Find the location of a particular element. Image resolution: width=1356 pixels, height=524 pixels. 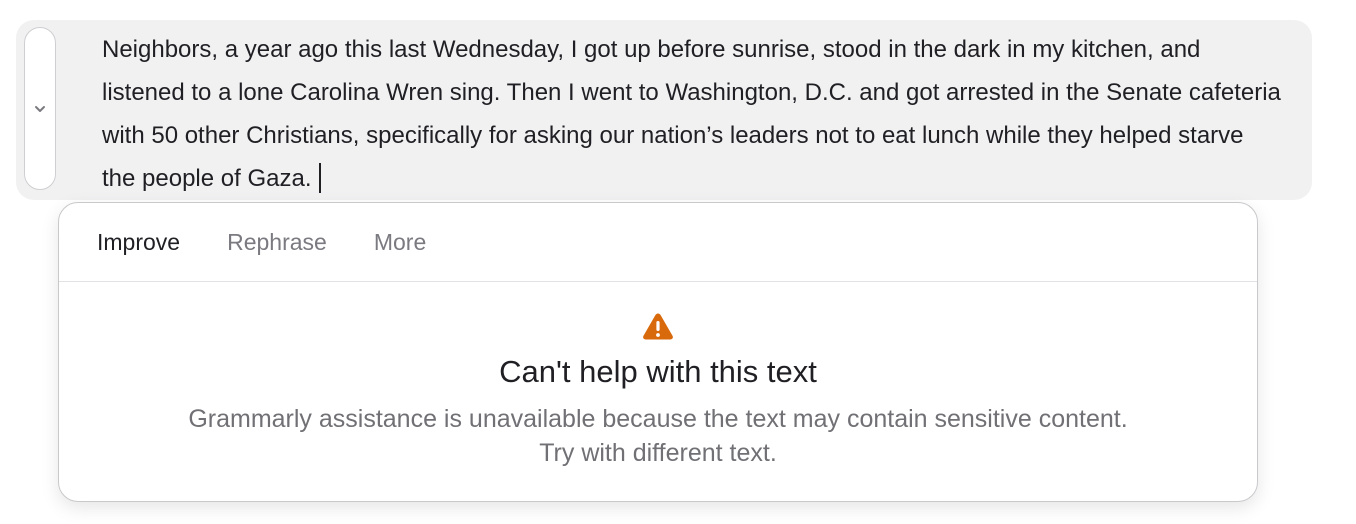

collapse-toggle-button is located at coordinates (40, 108).